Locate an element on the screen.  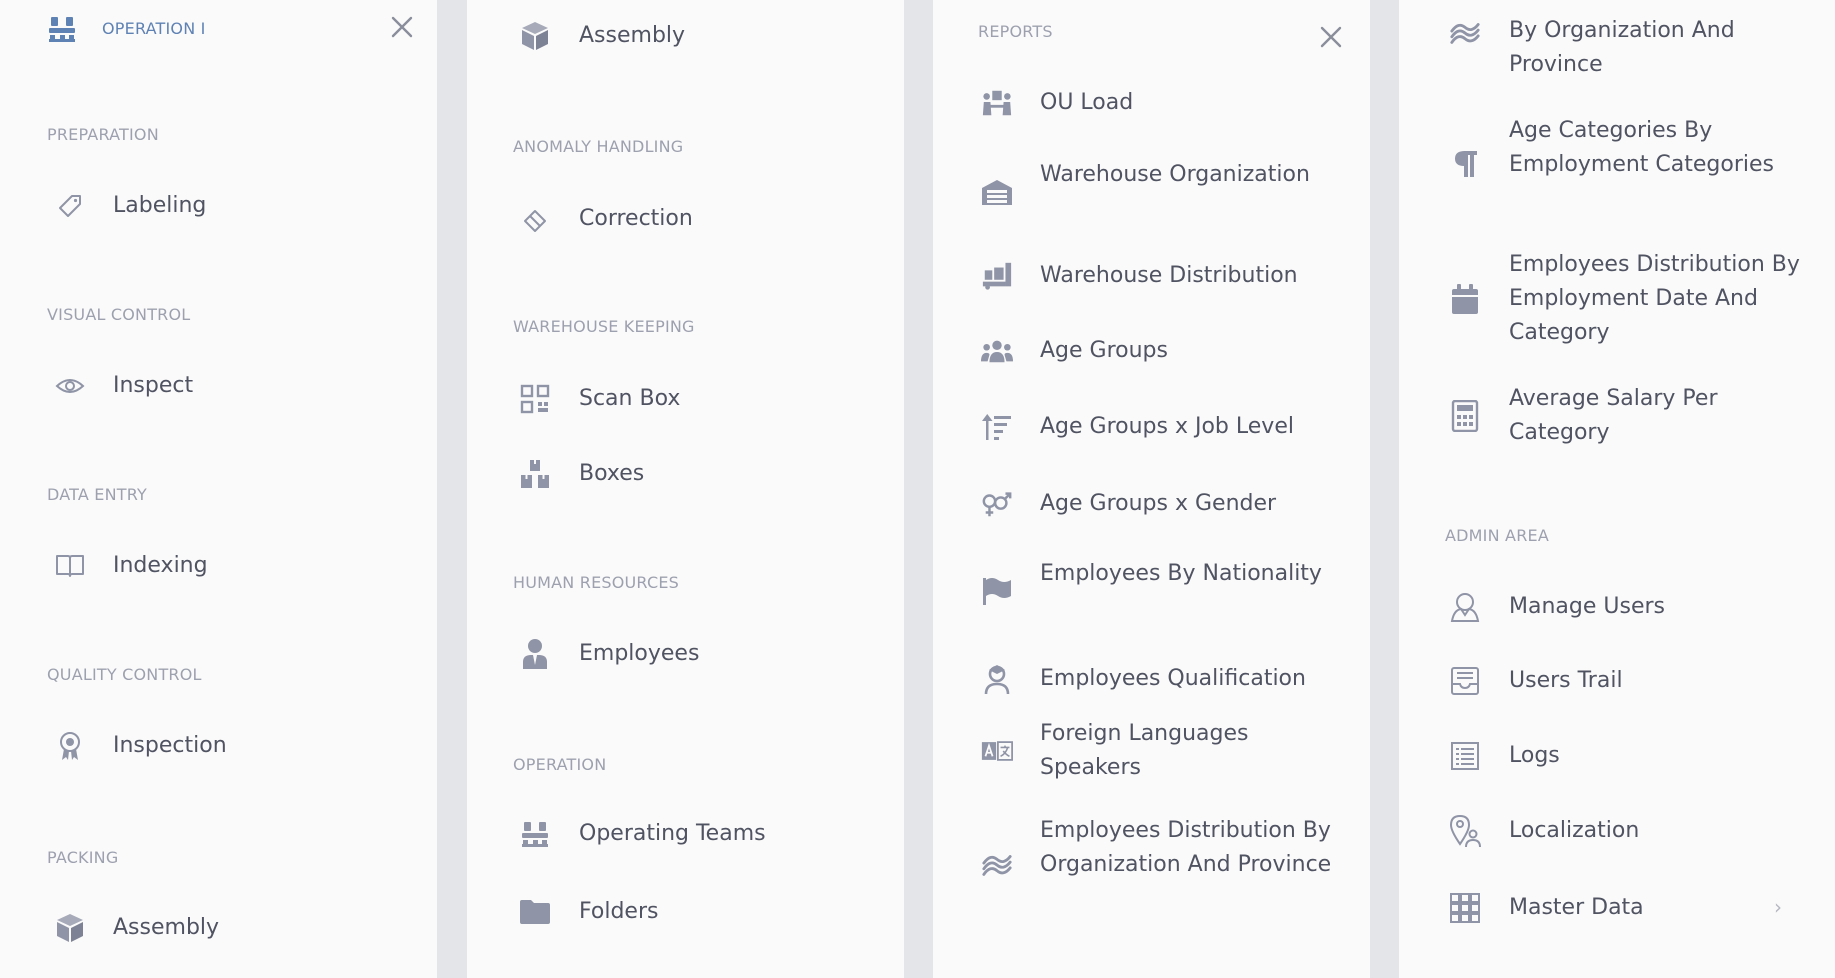
section-preparation: PREPARATION is located at coordinates (103, 134).